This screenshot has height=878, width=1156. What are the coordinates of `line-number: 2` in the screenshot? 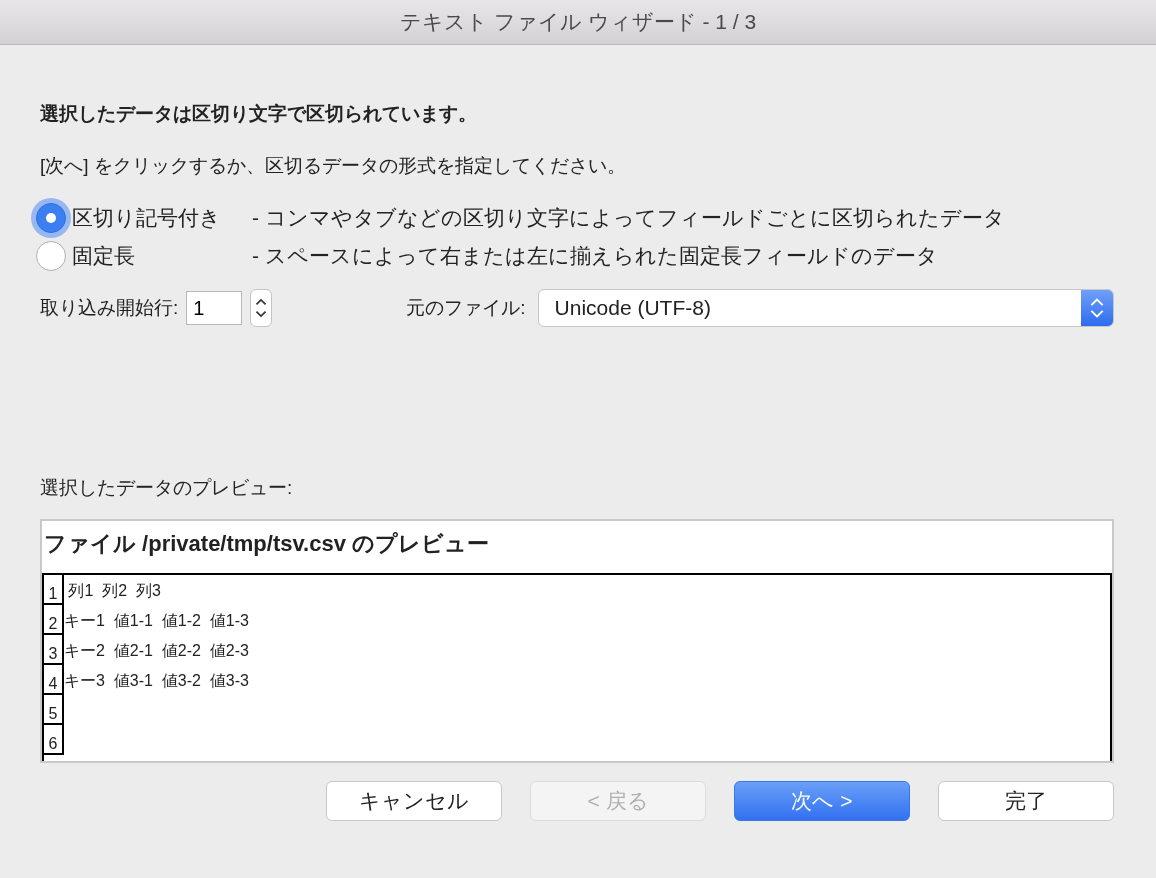 It's located at (54, 620).